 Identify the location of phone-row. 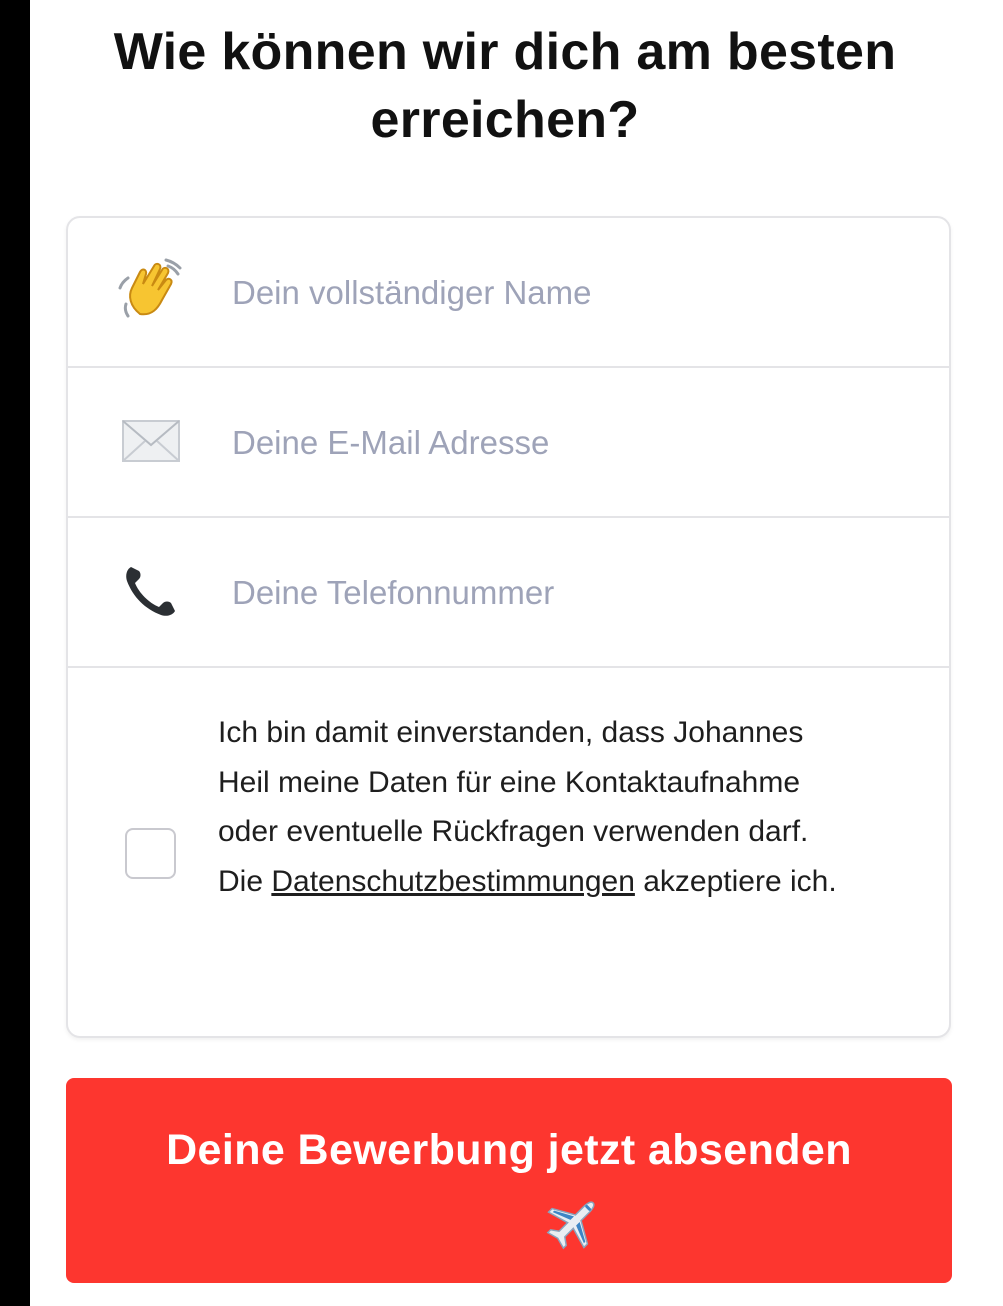
(508, 593).